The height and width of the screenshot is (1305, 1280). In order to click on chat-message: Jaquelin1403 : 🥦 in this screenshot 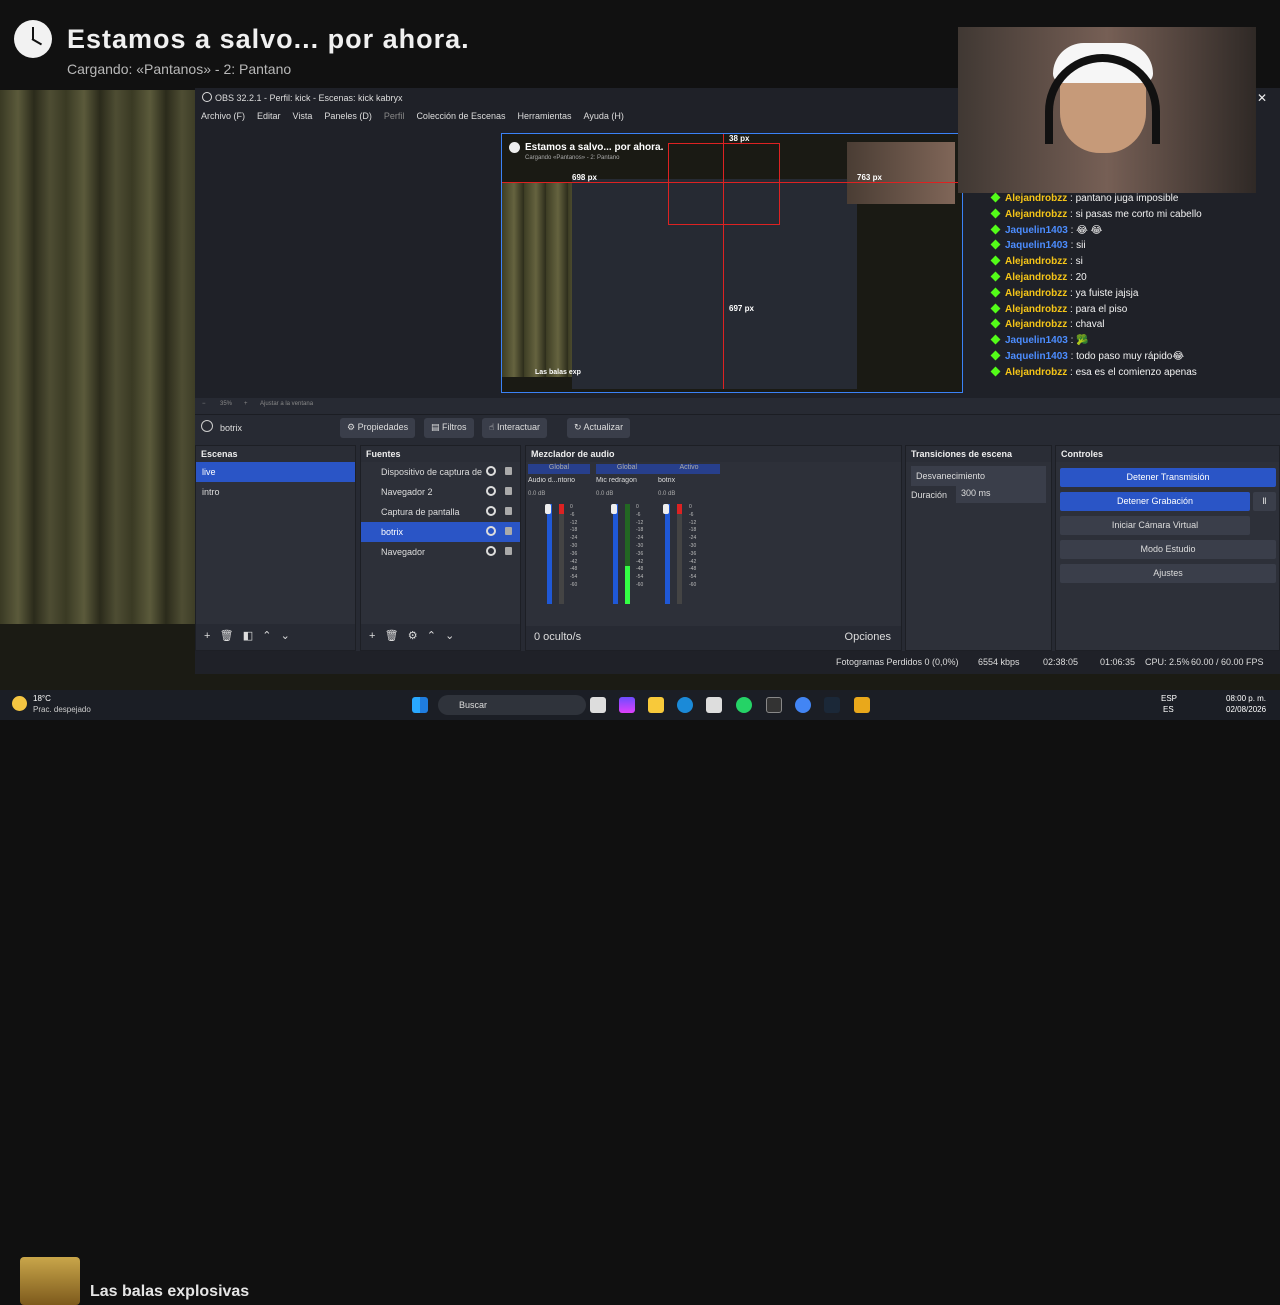, I will do `click(1135, 342)`.